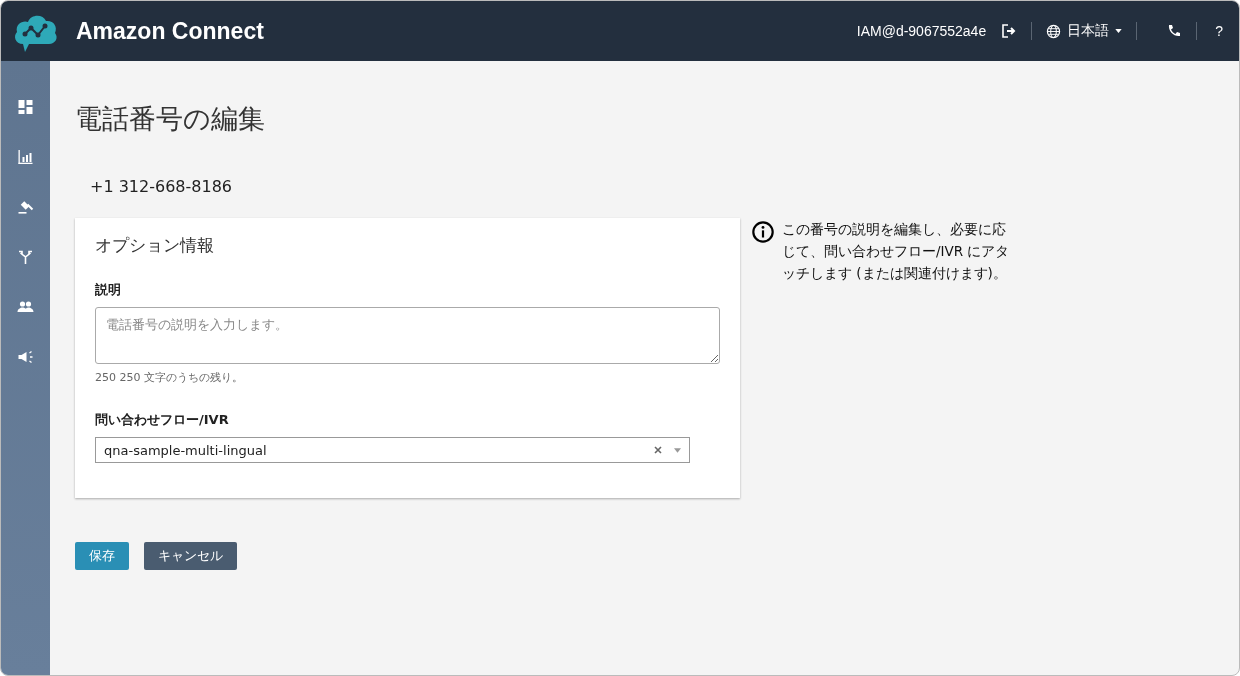 The image size is (1240, 676). What do you see at coordinates (1219, 31) in the screenshot?
I see `help-button: ?` at bounding box center [1219, 31].